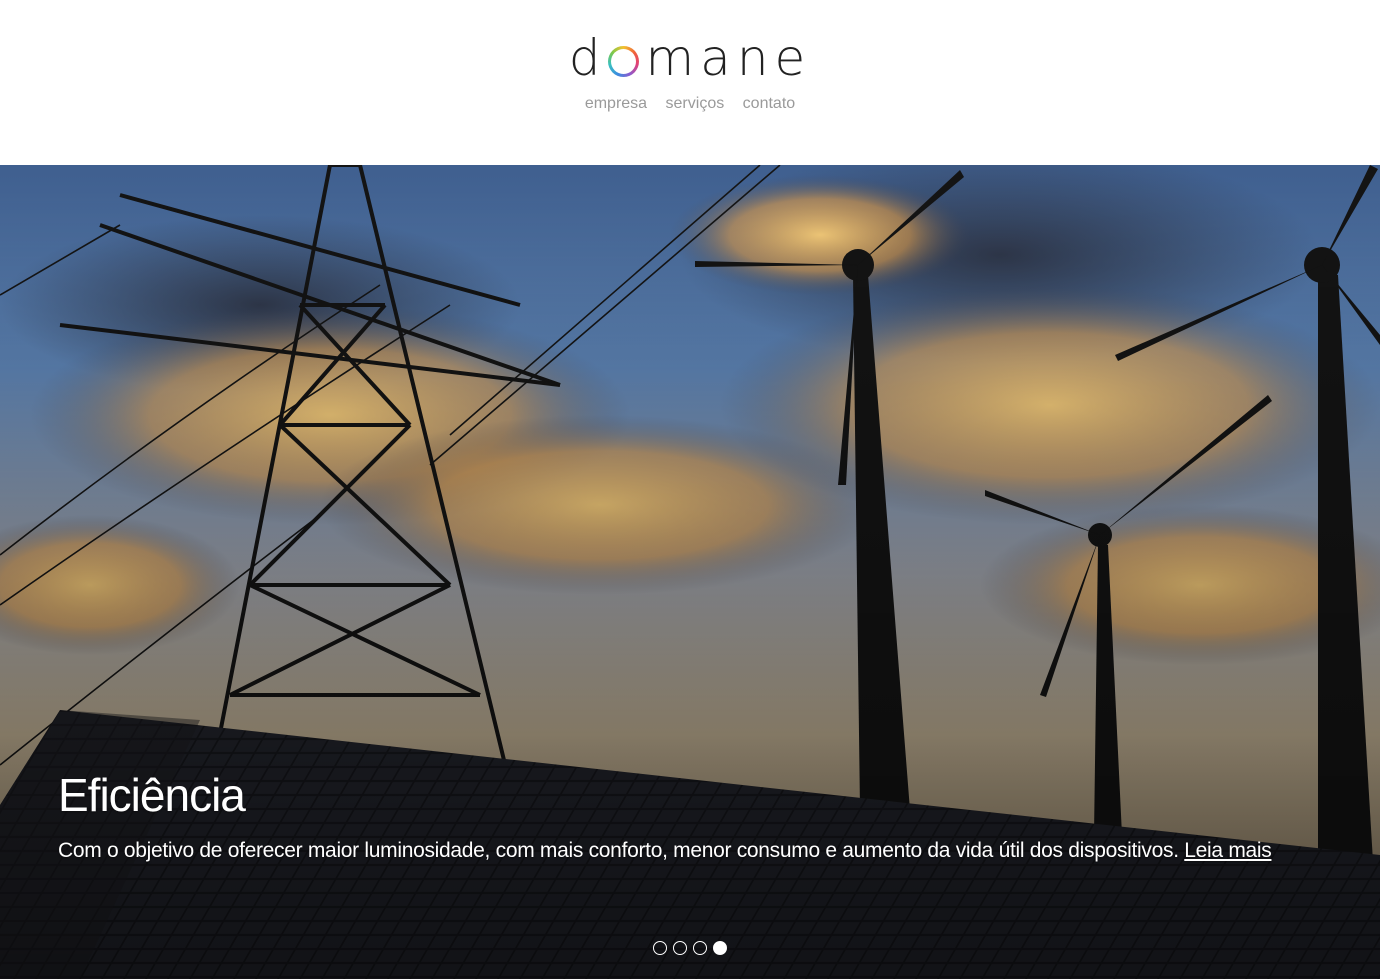  I want to click on logo-prefix: d, so click(587, 58).